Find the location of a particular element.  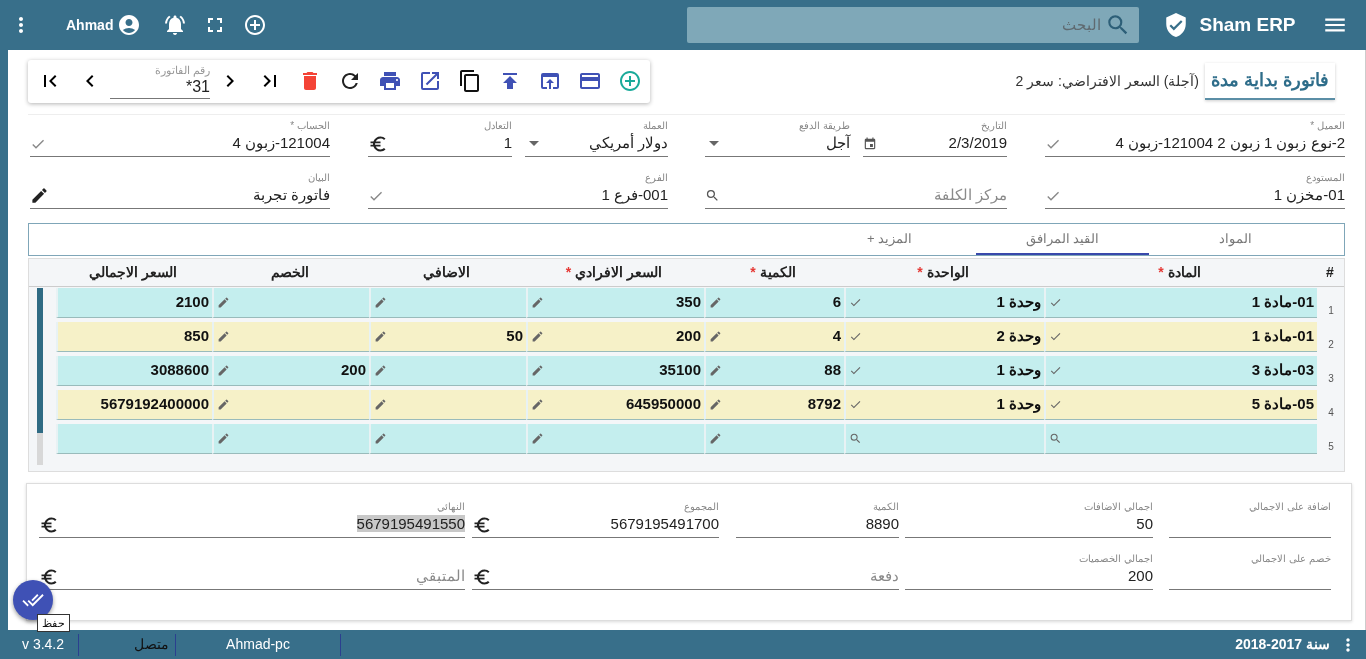

input-field: 50 is located at coordinates (1029, 525).